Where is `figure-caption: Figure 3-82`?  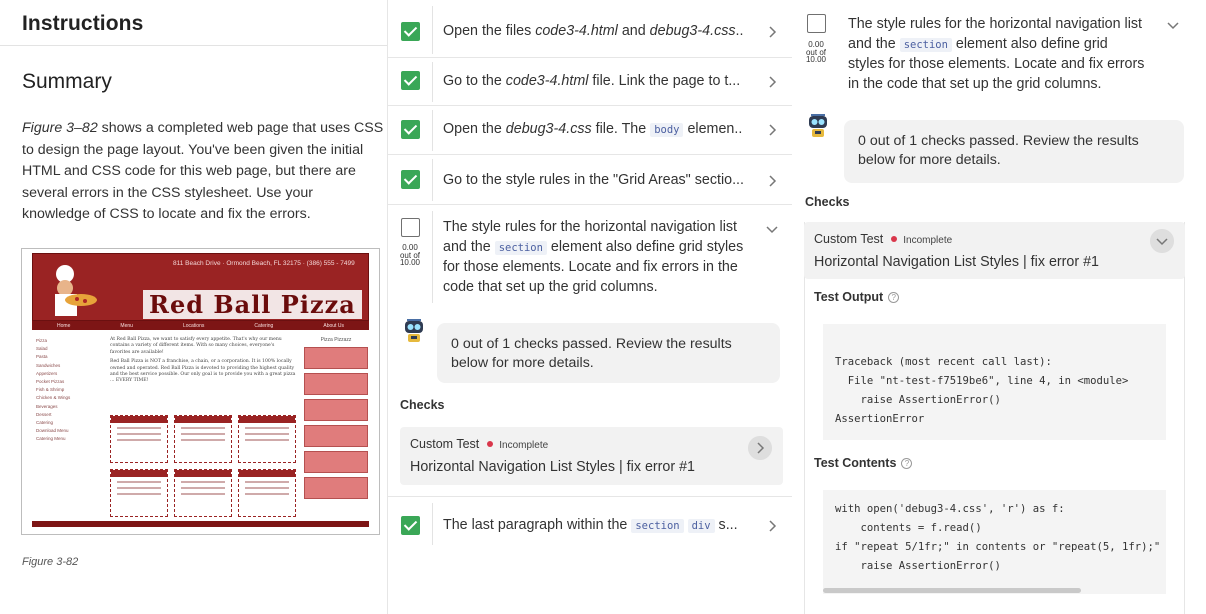 figure-caption: Figure 3-82 is located at coordinates (50, 562).